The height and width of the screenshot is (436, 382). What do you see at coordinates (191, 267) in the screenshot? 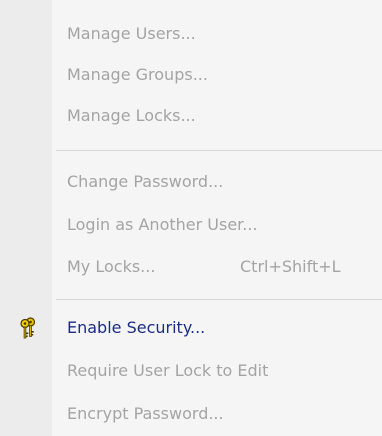
I see `menu-item-my-locks: My Locks... Ctrl+Shift+L` at bounding box center [191, 267].